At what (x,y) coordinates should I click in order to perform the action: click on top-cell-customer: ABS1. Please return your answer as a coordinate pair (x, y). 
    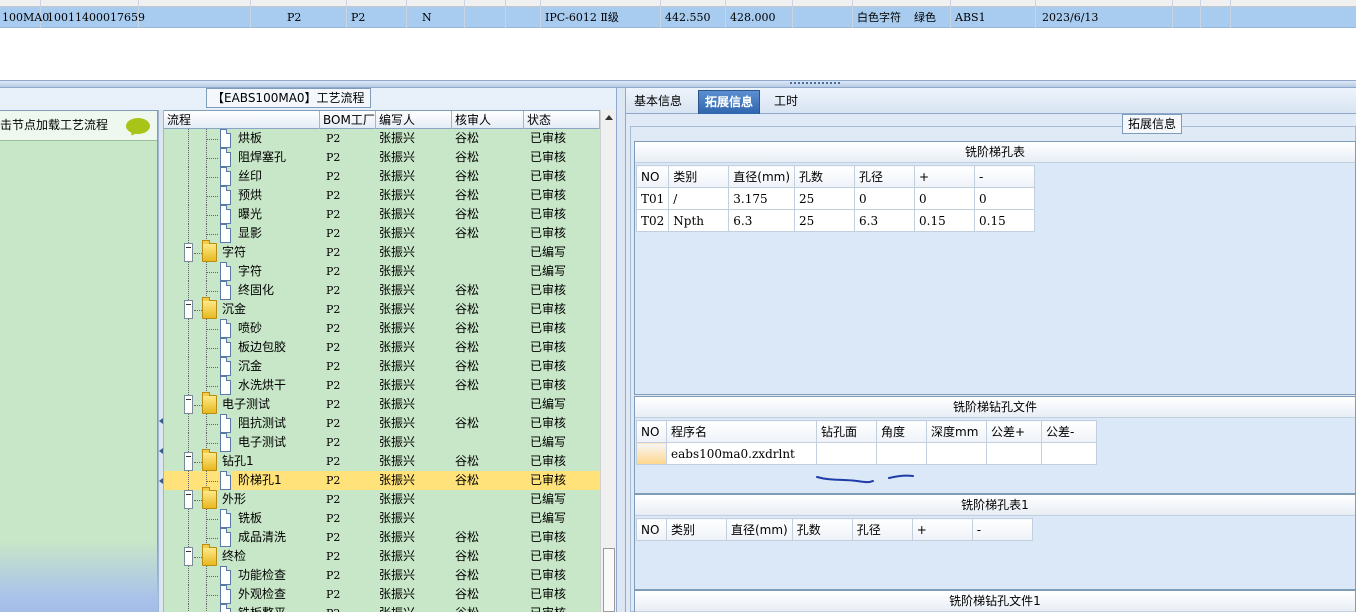
    Looking at the image, I should click on (970, 17).